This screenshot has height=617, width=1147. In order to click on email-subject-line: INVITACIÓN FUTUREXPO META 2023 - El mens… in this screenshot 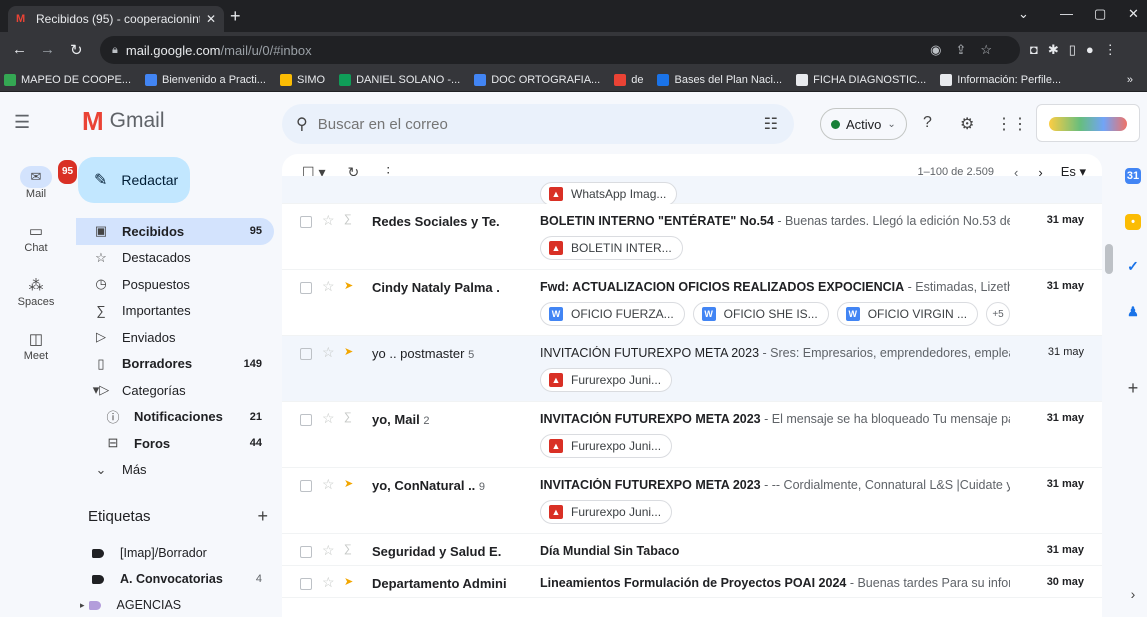, I will do `click(775, 419)`.